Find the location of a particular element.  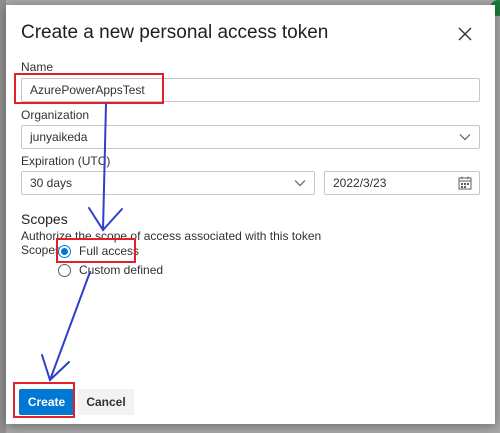

expiration-date-value: 2022/3/23 is located at coordinates (360, 183).